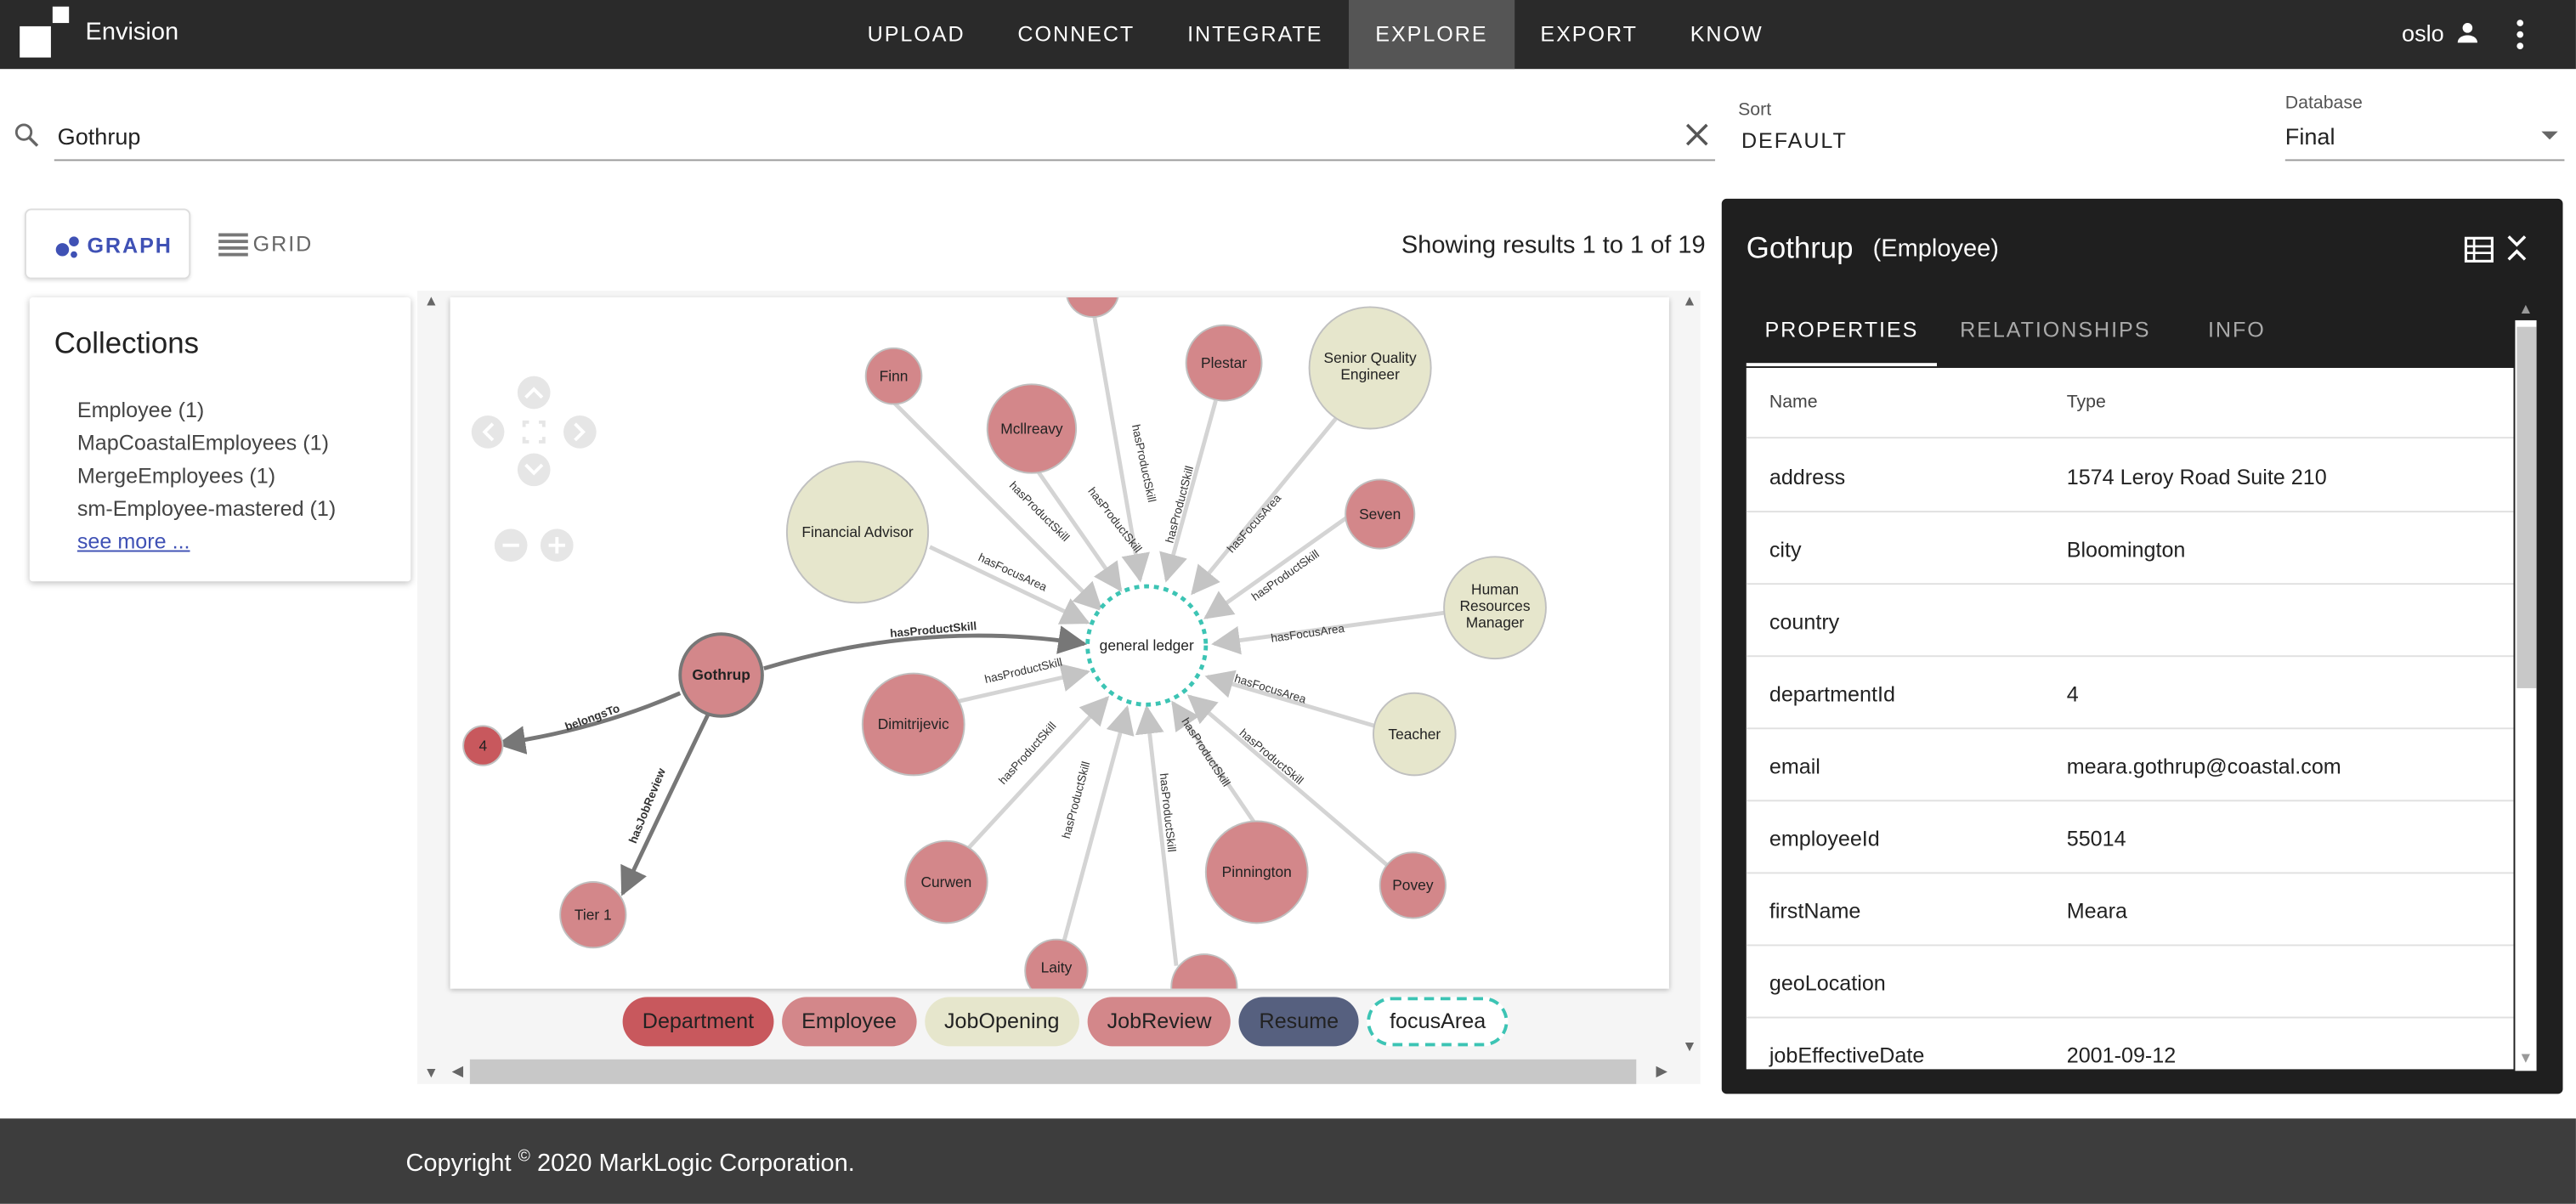 This screenshot has height=1204, width=2576. What do you see at coordinates (2310, 136) in the screenshot?
I see `database-select: Final` at bounding box center [2310, 136].